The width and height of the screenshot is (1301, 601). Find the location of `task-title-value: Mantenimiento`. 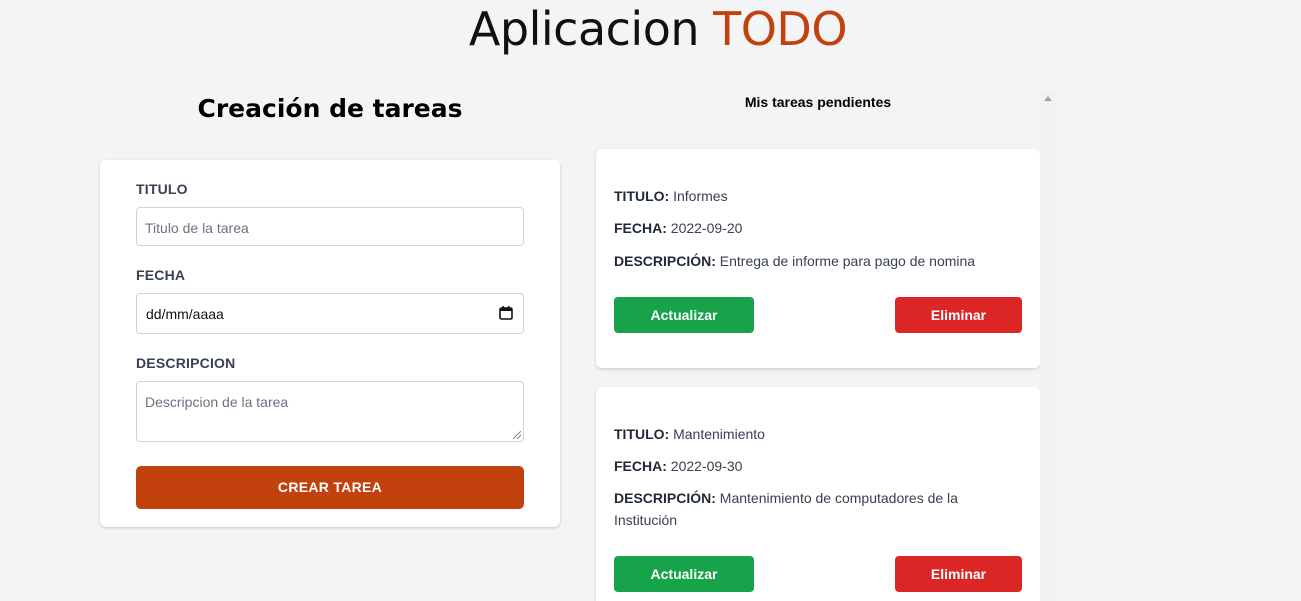

task-title-value: Mantenimiento is located at coordinates (719, 434).